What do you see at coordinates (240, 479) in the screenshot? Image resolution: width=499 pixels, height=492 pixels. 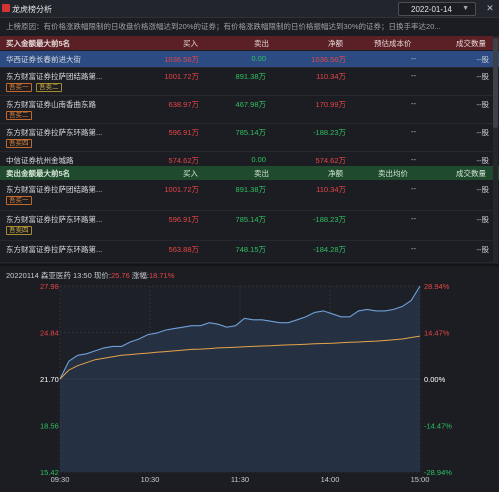 I see `x-tick: 11:30` at bounding box center [240, 479].